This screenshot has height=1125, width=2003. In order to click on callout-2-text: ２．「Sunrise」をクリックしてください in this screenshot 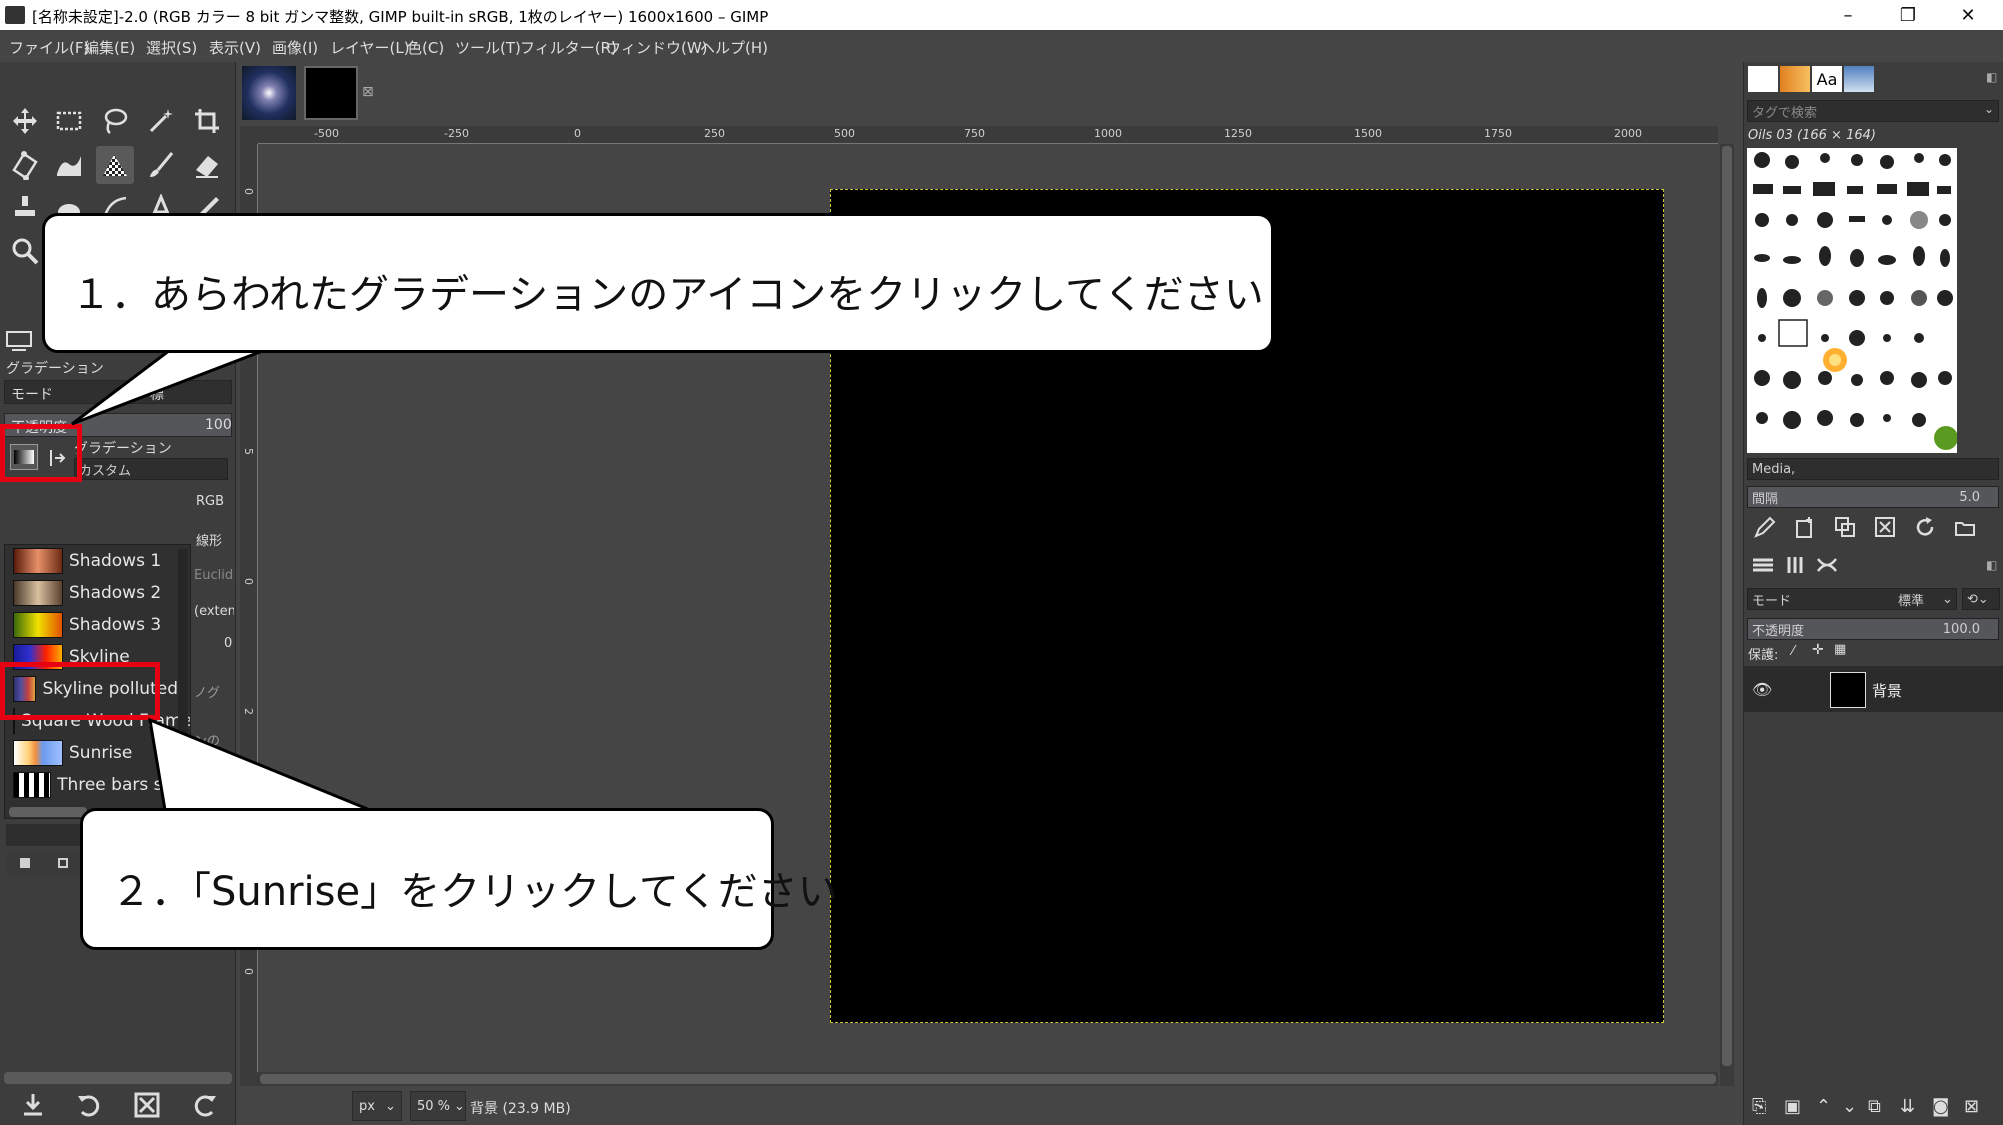, I will do `click(474, 892)`.